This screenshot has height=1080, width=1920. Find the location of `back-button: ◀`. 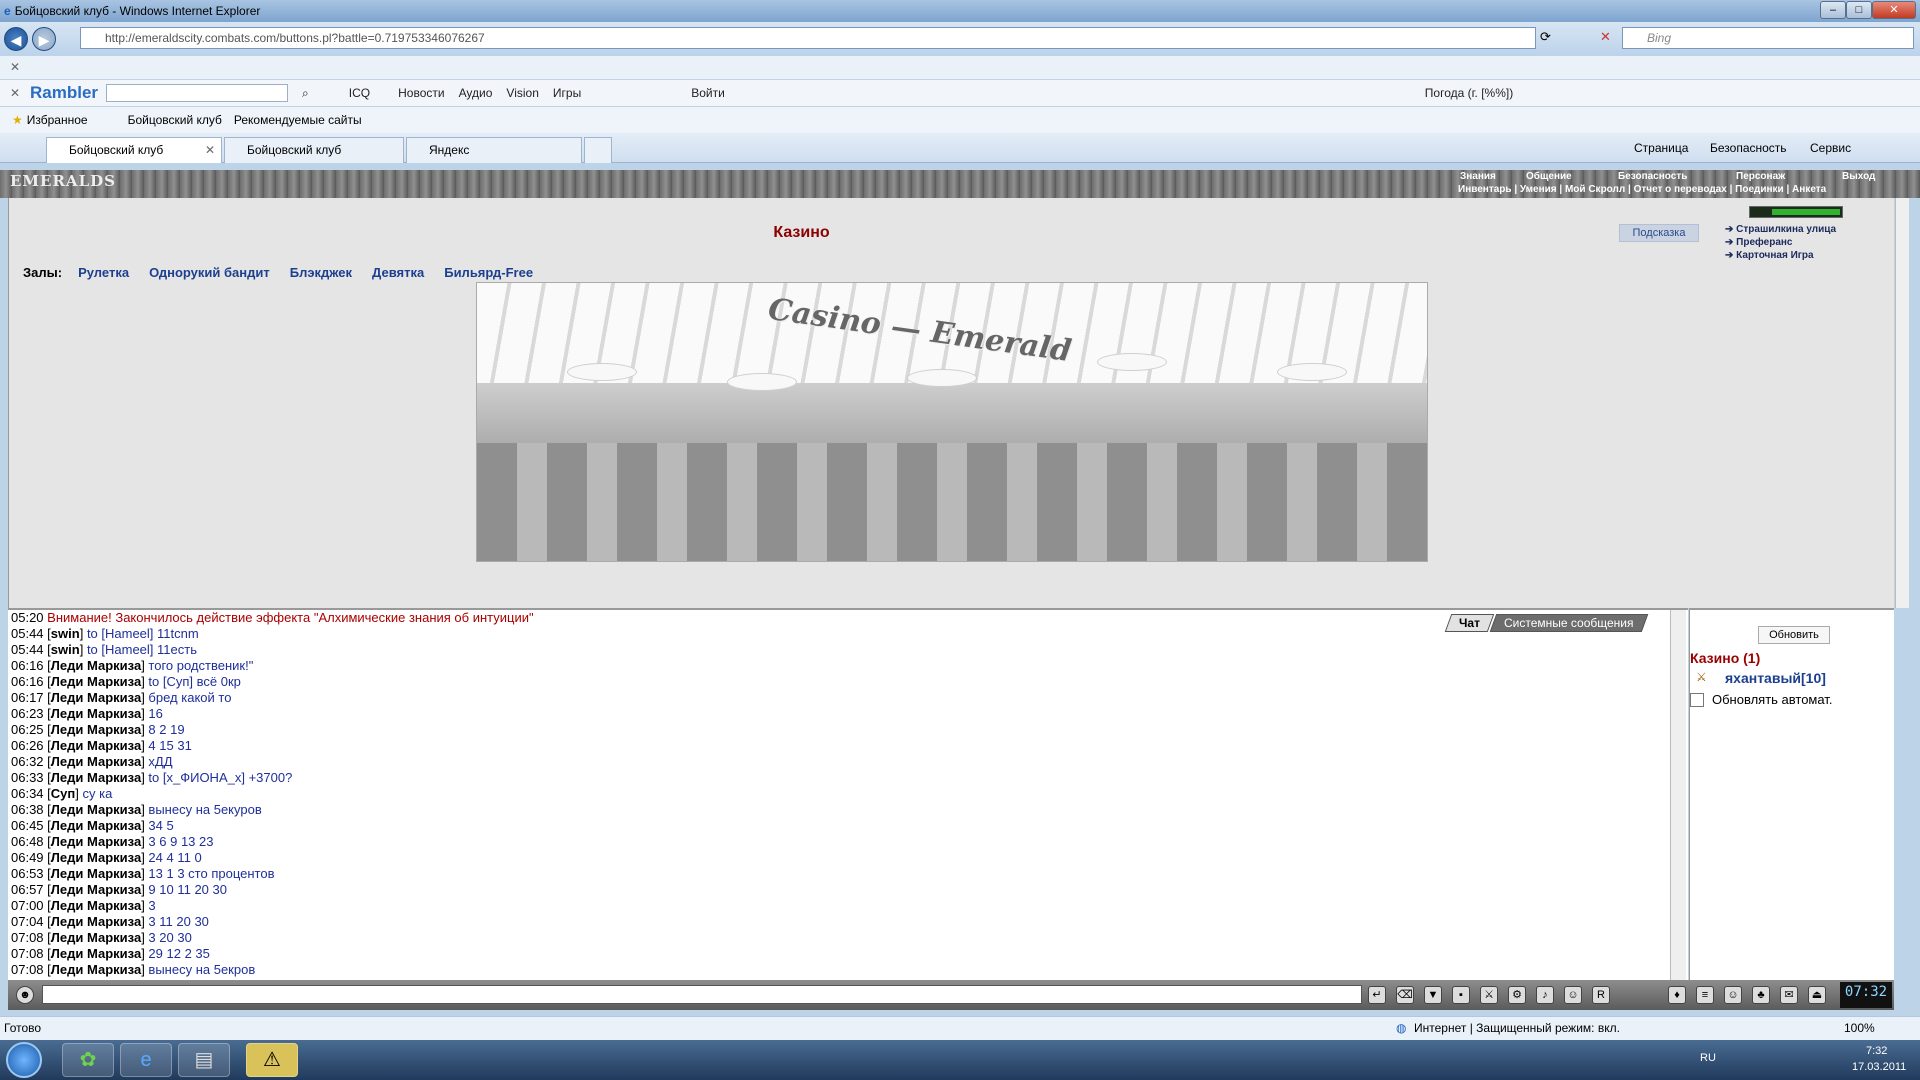

back-button: ◀ is located at coordinates (16, 39).